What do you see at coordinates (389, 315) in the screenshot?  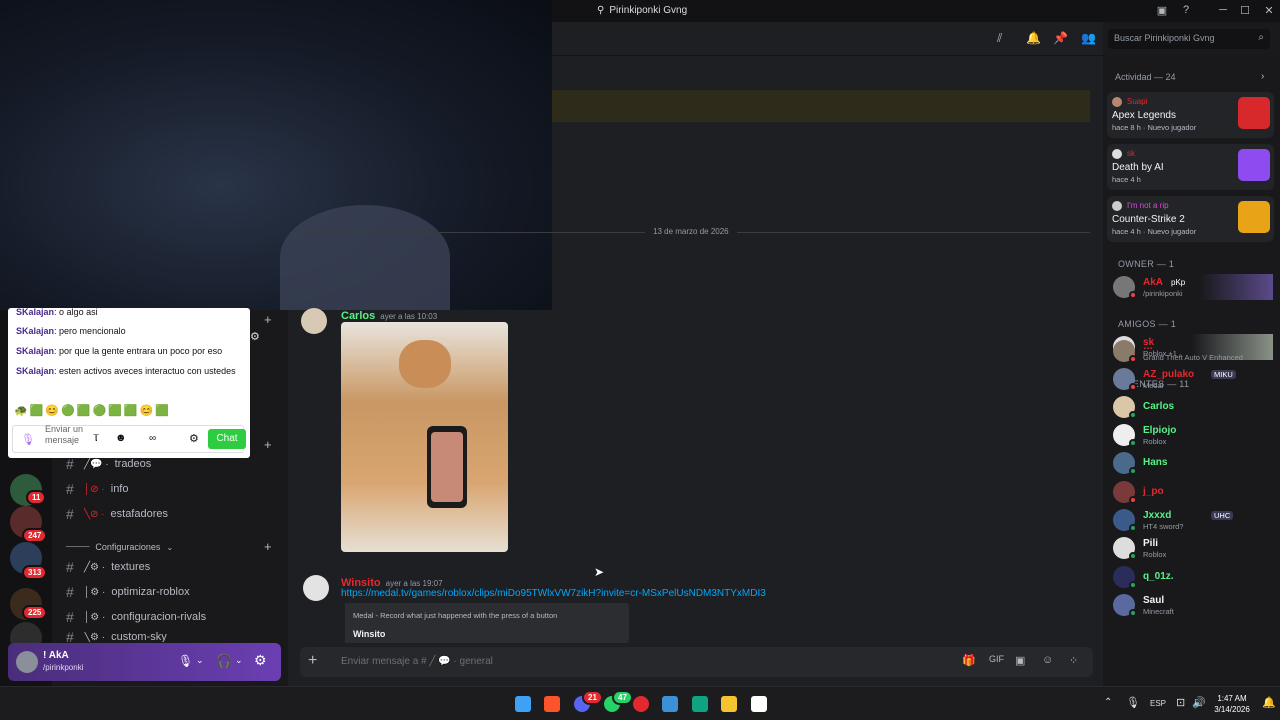 I see `message-header: Carlos ayer a las 10:03` at bounding box center [389, 315].